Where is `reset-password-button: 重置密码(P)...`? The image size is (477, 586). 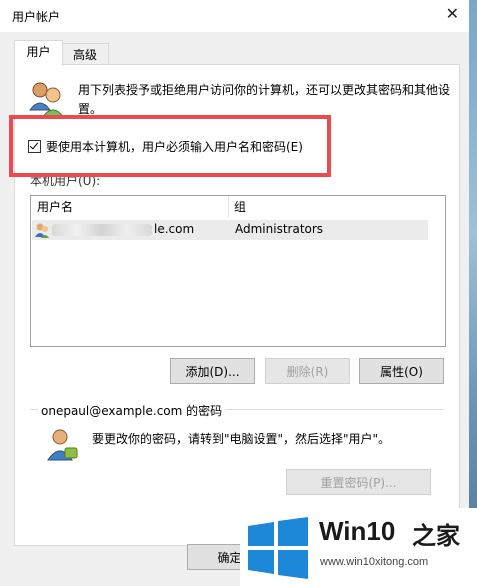
reset-password-button: 重置密码(P)... is located at coordinates (358, 482).